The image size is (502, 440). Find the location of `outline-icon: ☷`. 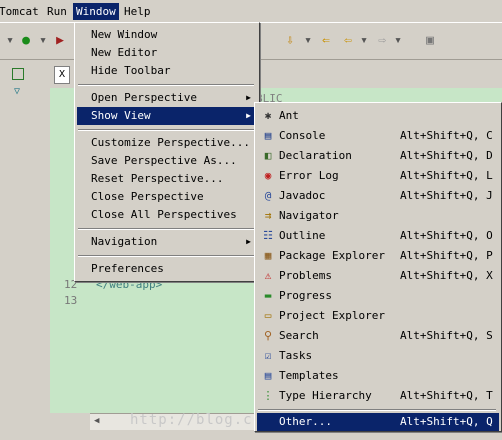

outline-icon: ☷ is located at coordinates (268, 235).